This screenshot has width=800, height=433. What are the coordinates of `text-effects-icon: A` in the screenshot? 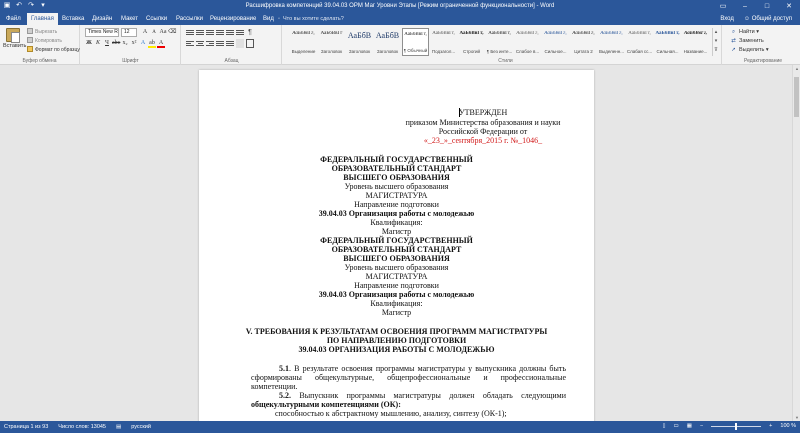 It's located at (143, 43).